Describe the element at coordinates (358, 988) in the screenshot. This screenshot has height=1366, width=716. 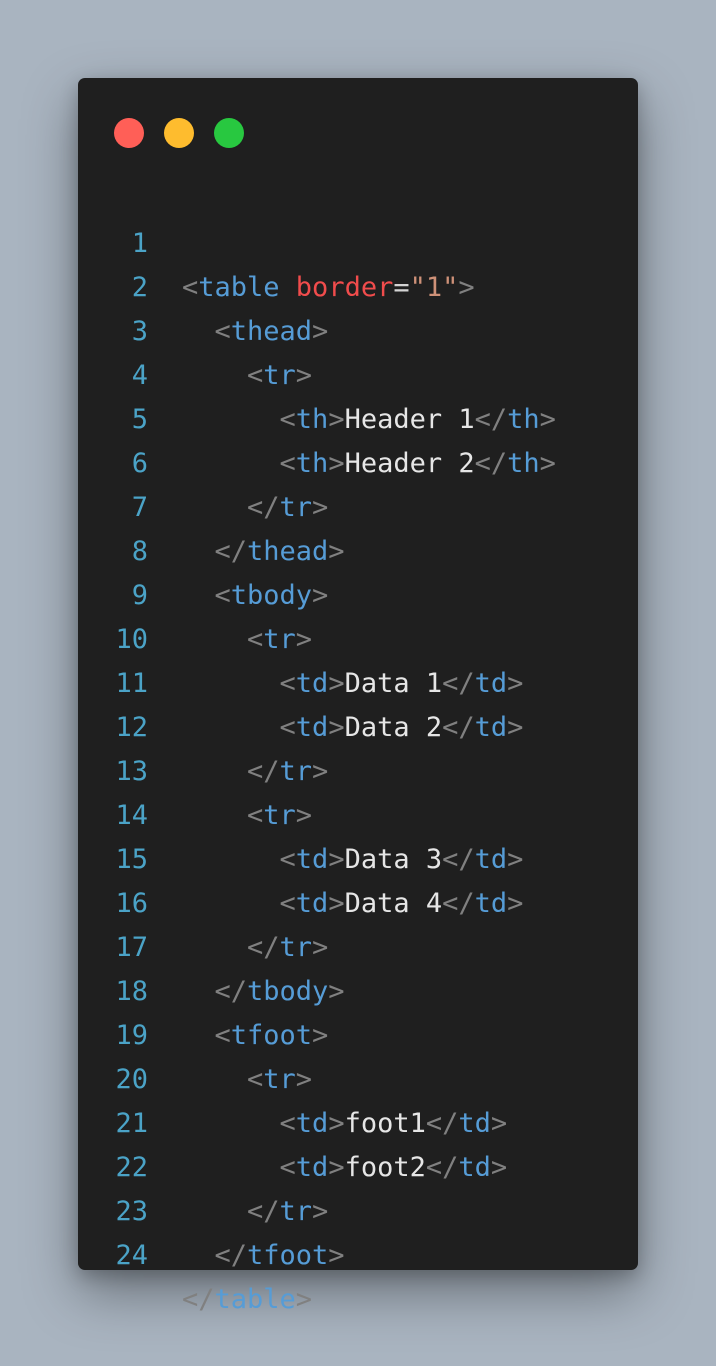
I see `code-line: 18 <tfoot>` at that location.